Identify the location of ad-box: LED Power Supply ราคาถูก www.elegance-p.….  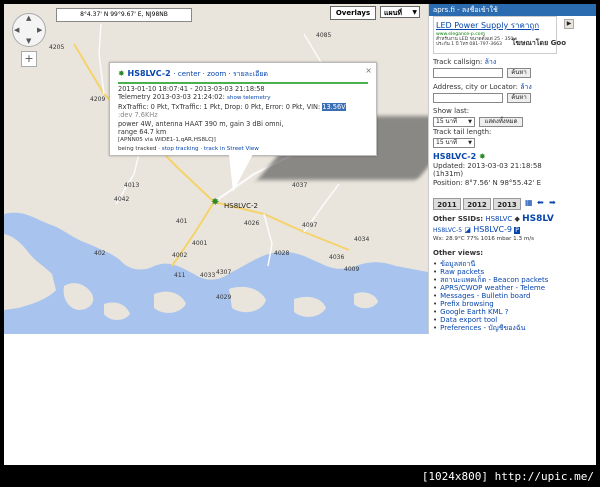
(503, 35).